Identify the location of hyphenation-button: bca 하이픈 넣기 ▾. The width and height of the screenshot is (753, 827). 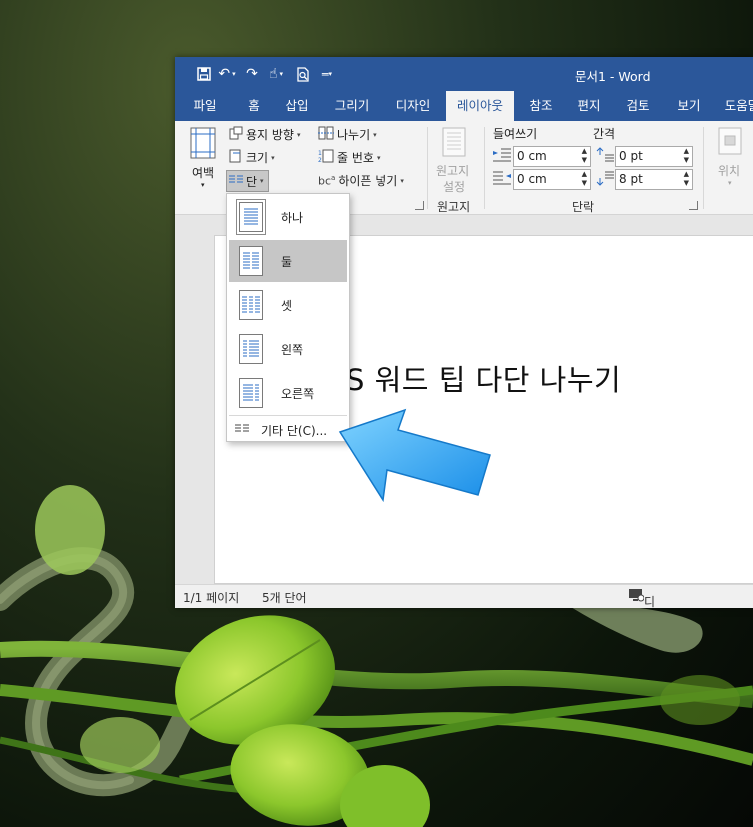
(361, 180).